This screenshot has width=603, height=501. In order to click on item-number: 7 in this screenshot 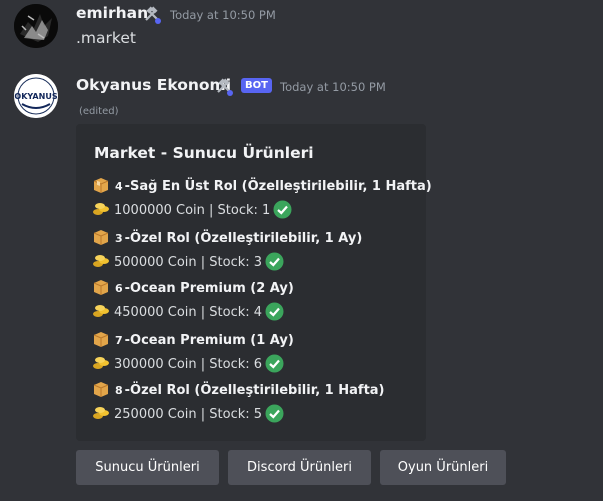, I will do `click(119, 340)`.